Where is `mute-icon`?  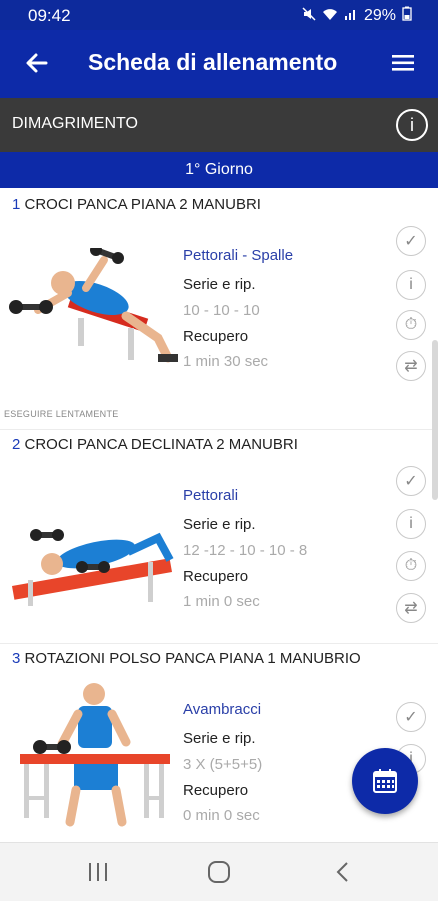 mute-icon is located at coordinates (309, 16).